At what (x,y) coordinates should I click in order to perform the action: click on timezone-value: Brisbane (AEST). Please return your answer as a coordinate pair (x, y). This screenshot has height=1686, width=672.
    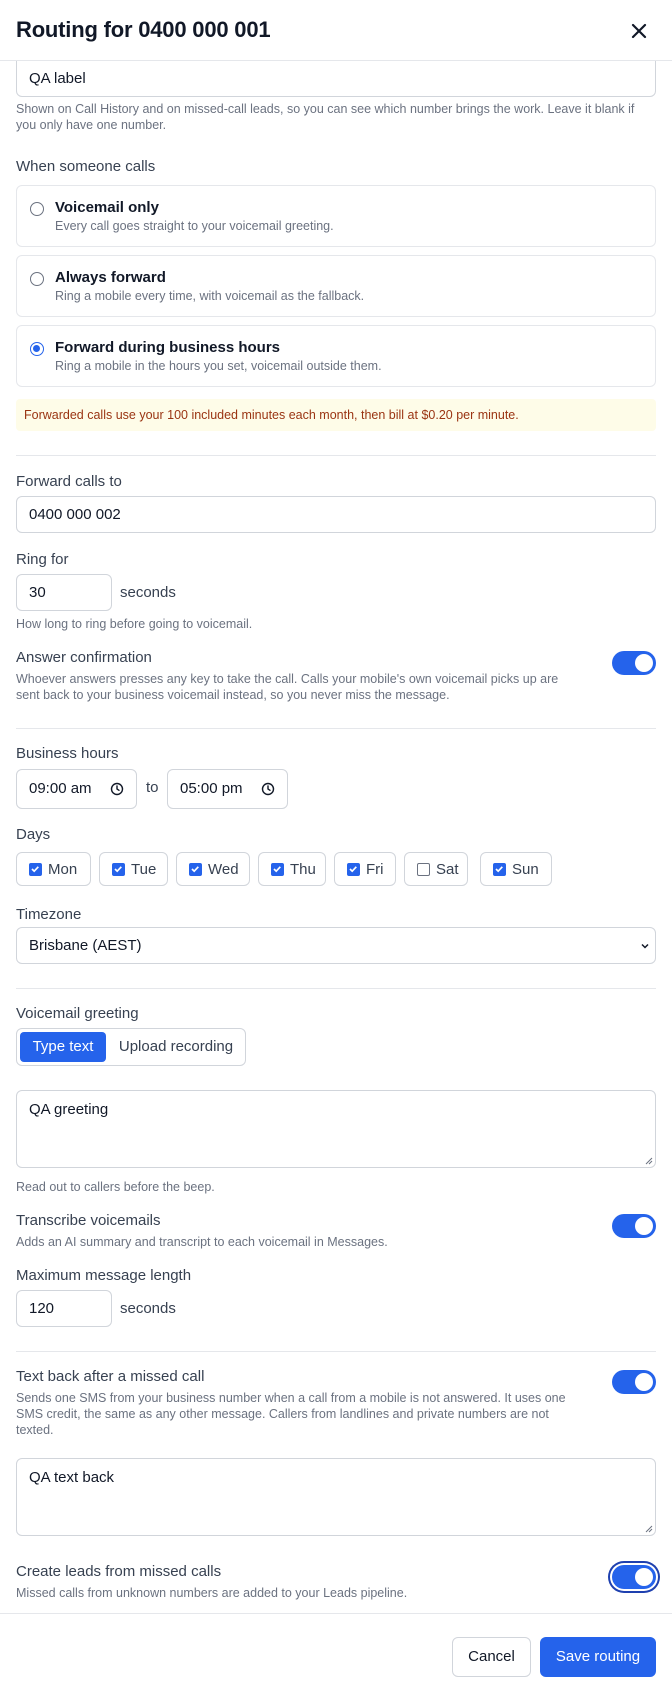
    Looking at the image, I should click on (85, 945).